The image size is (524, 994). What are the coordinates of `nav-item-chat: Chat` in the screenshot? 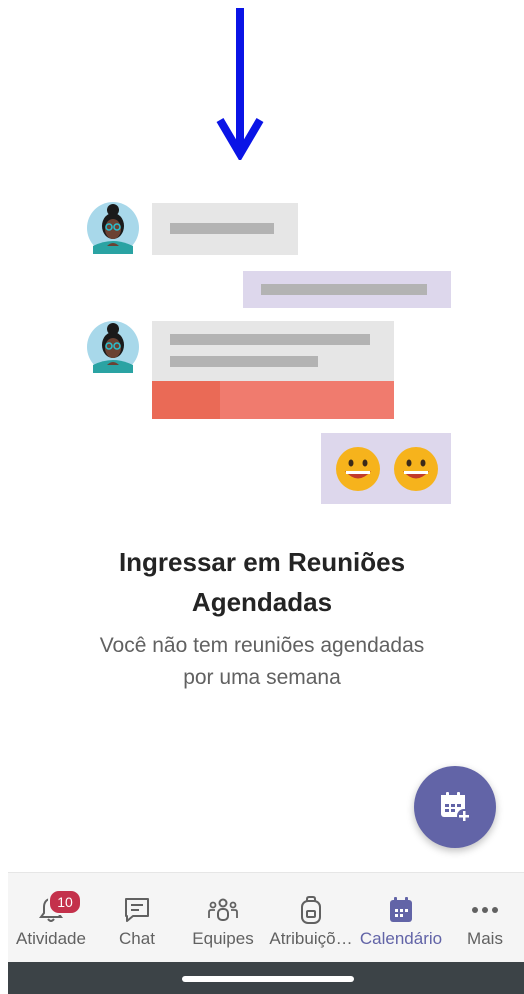 It's located at (137, 918).